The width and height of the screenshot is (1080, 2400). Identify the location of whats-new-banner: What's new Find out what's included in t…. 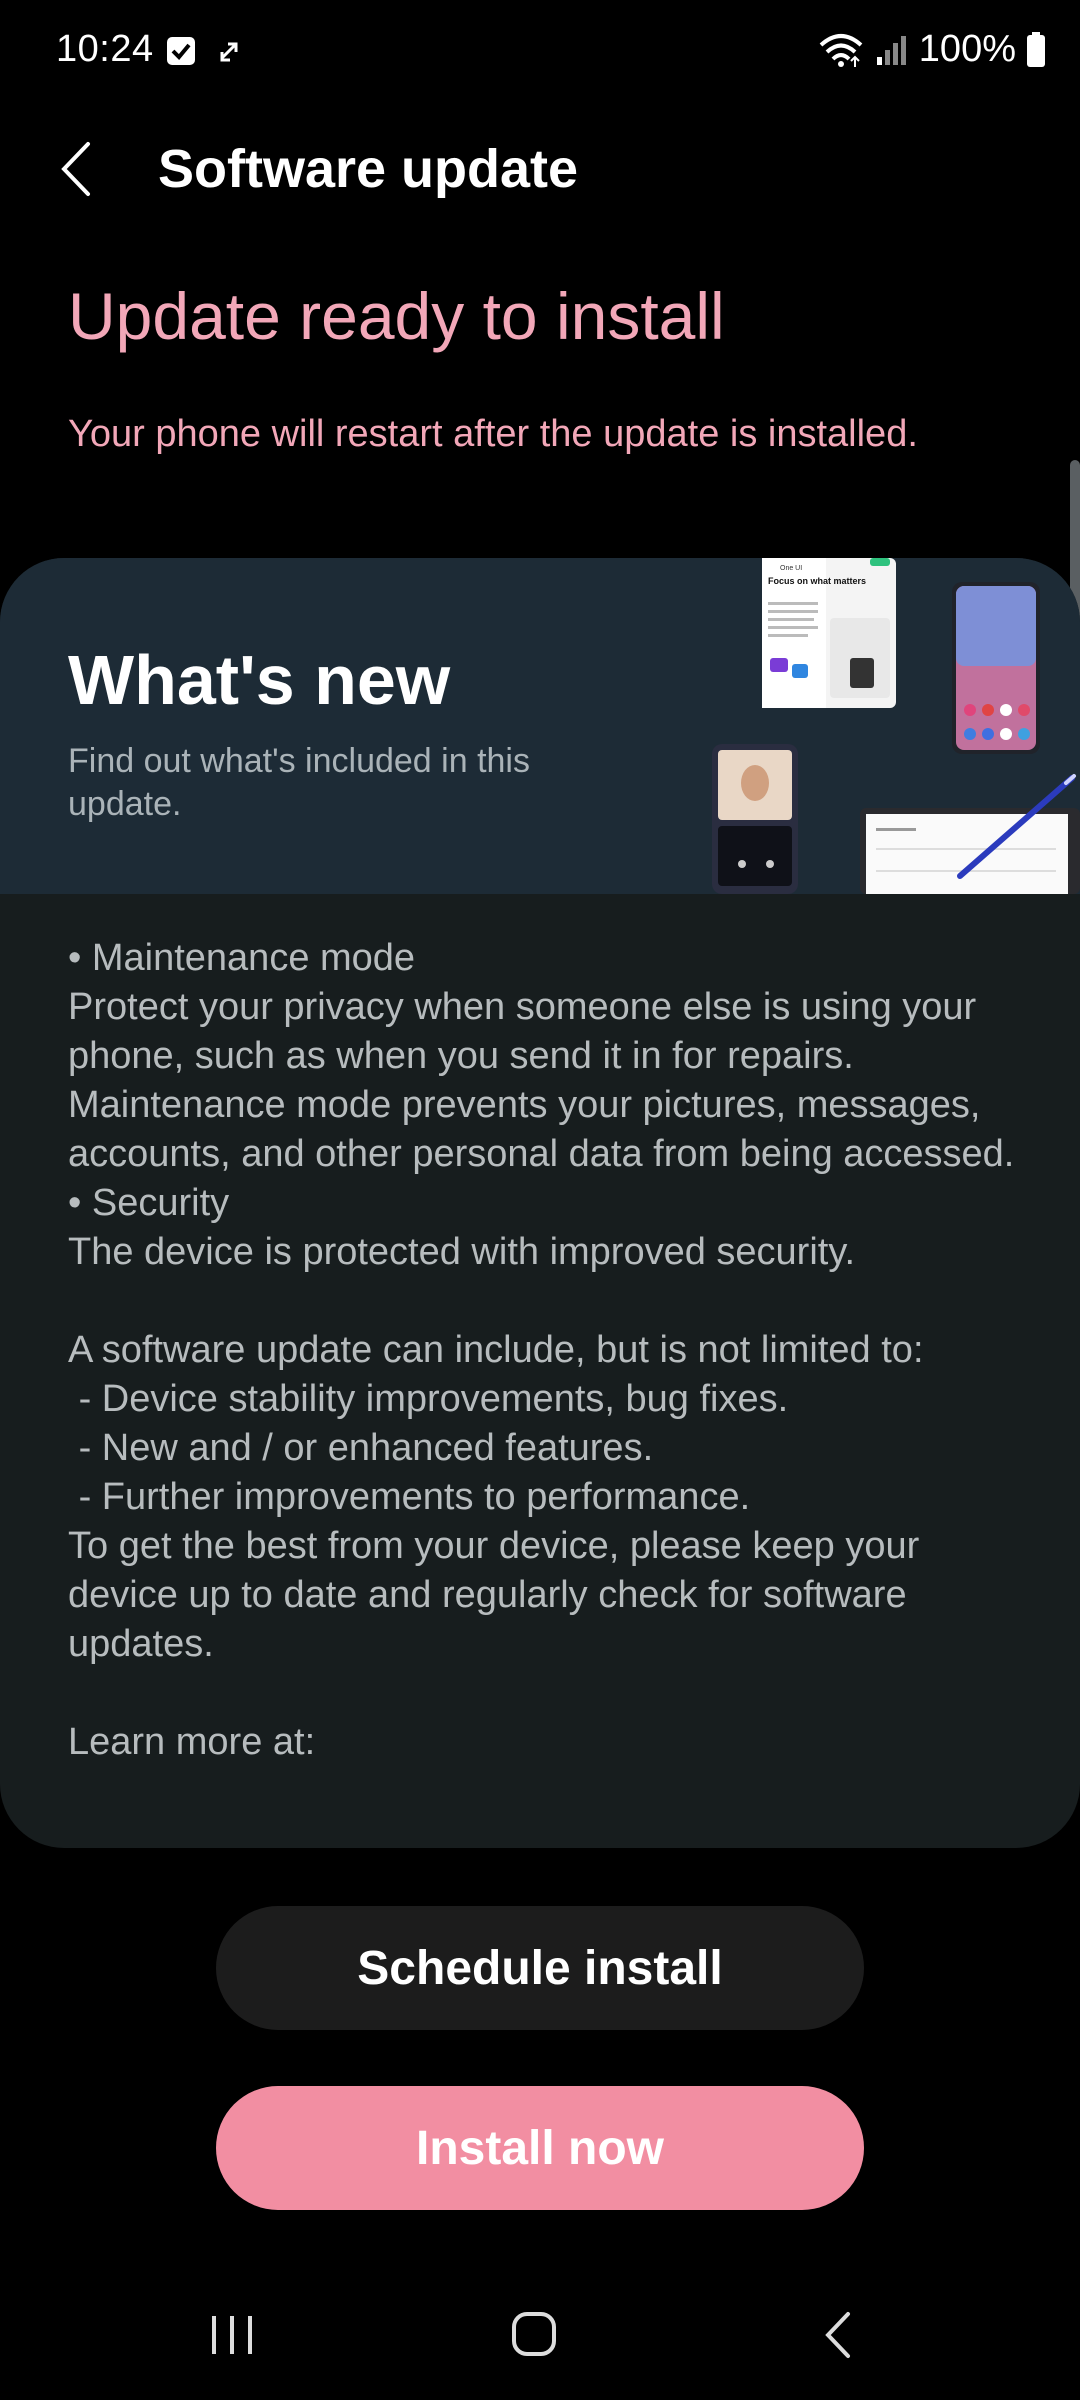
(540, 726).